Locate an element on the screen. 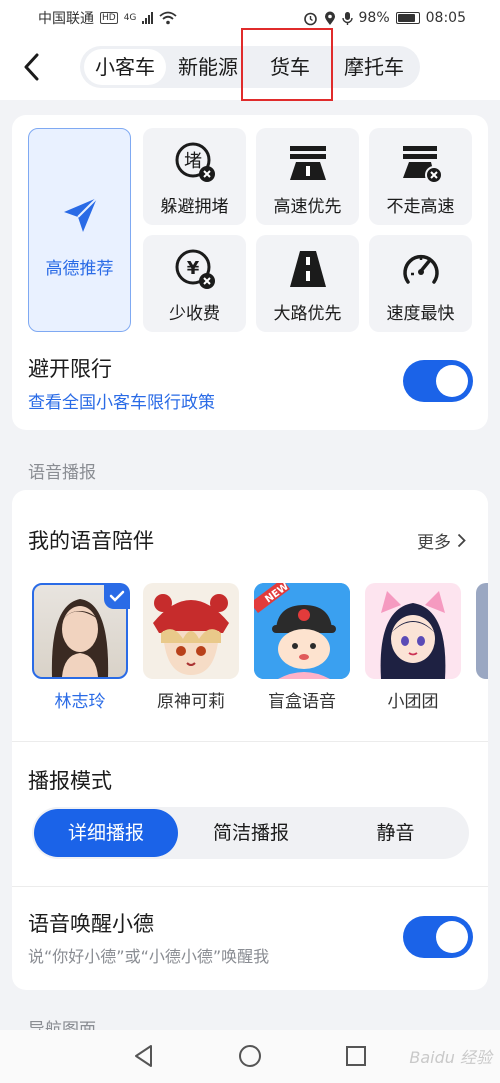 This screenshot has width=500, height=1083. recommended-route-tile: 高德推荐 is located at coordinates (79, 230).